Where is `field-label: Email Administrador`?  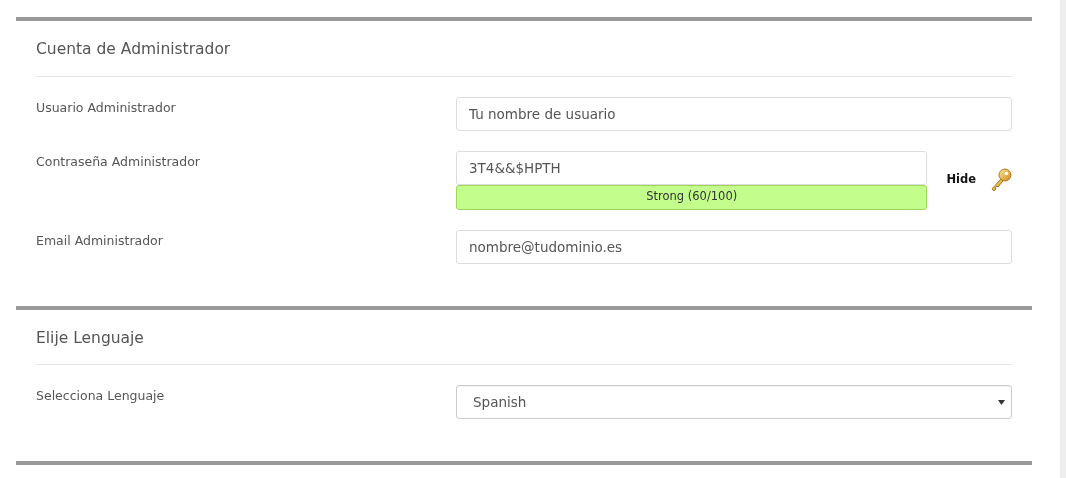 field-label: Email Administrador is located at coordinates (100, 240).